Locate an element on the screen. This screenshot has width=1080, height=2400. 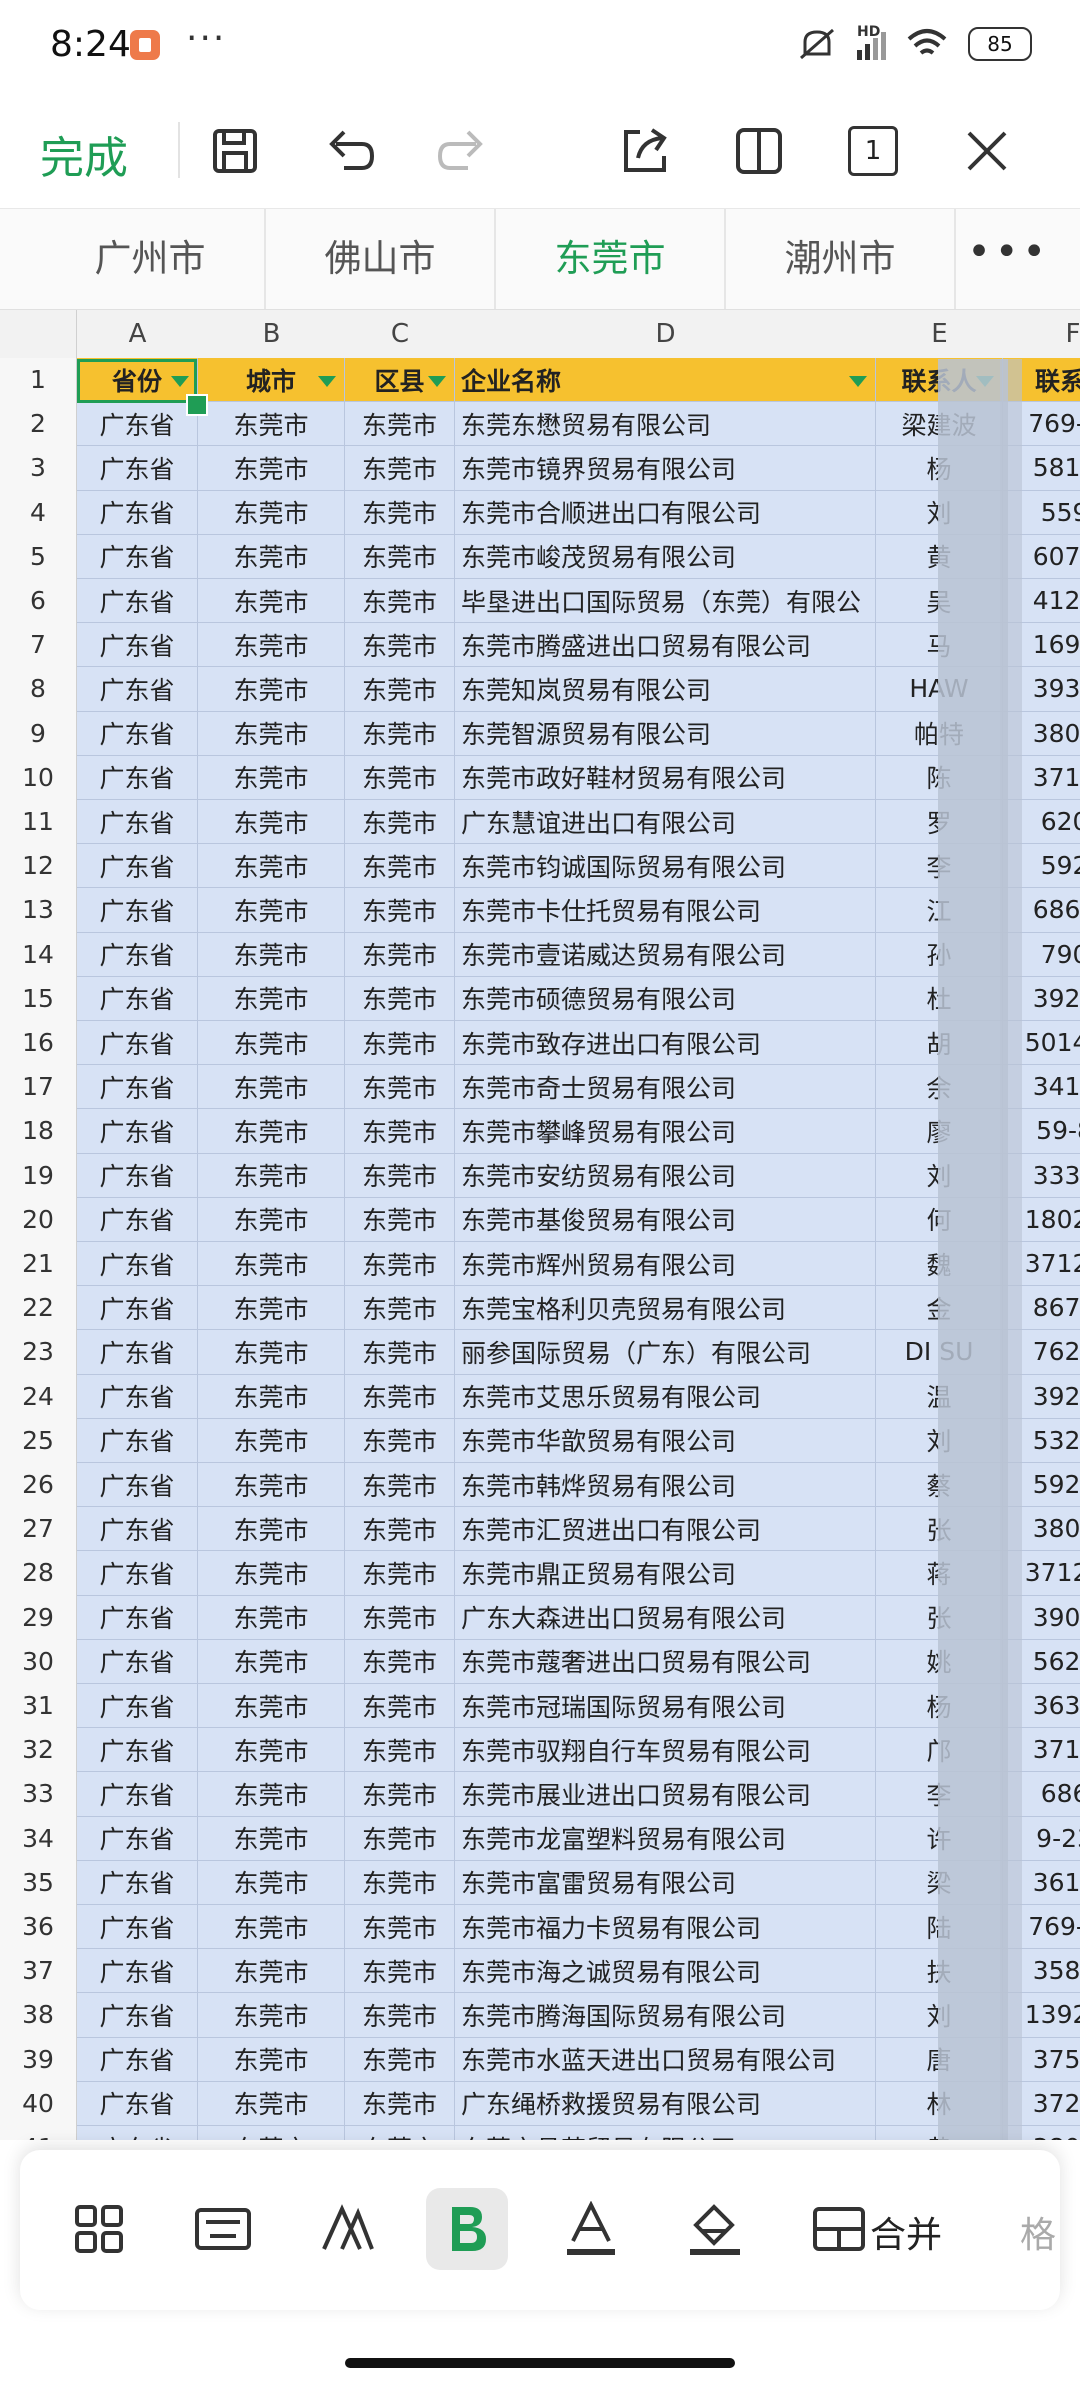
fill-color-icon is located at coordinates (715, 2229).